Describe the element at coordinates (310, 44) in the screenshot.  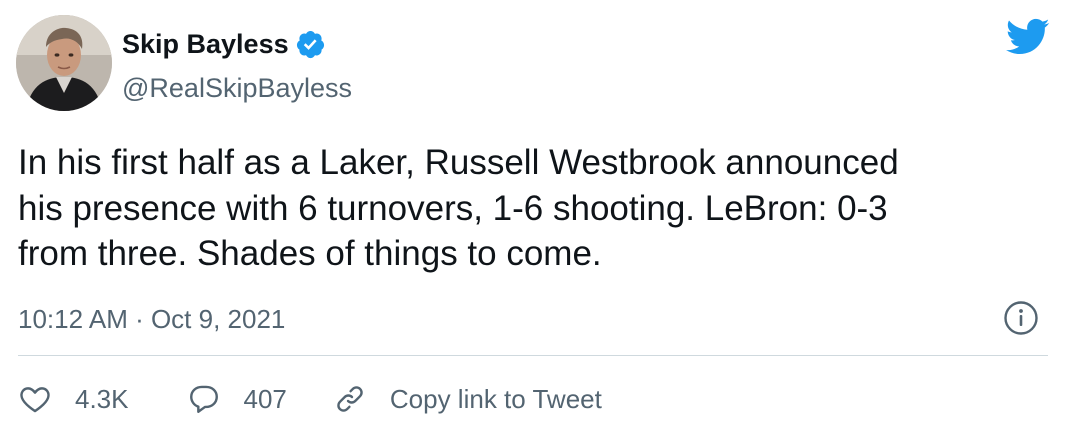
I see `verified-badge-icon` at that location.